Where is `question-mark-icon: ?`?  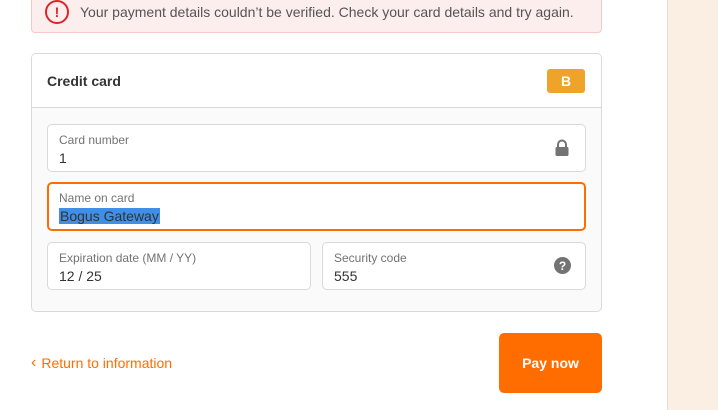 question-mark-icon: ? is located at coordinates (562, 265).